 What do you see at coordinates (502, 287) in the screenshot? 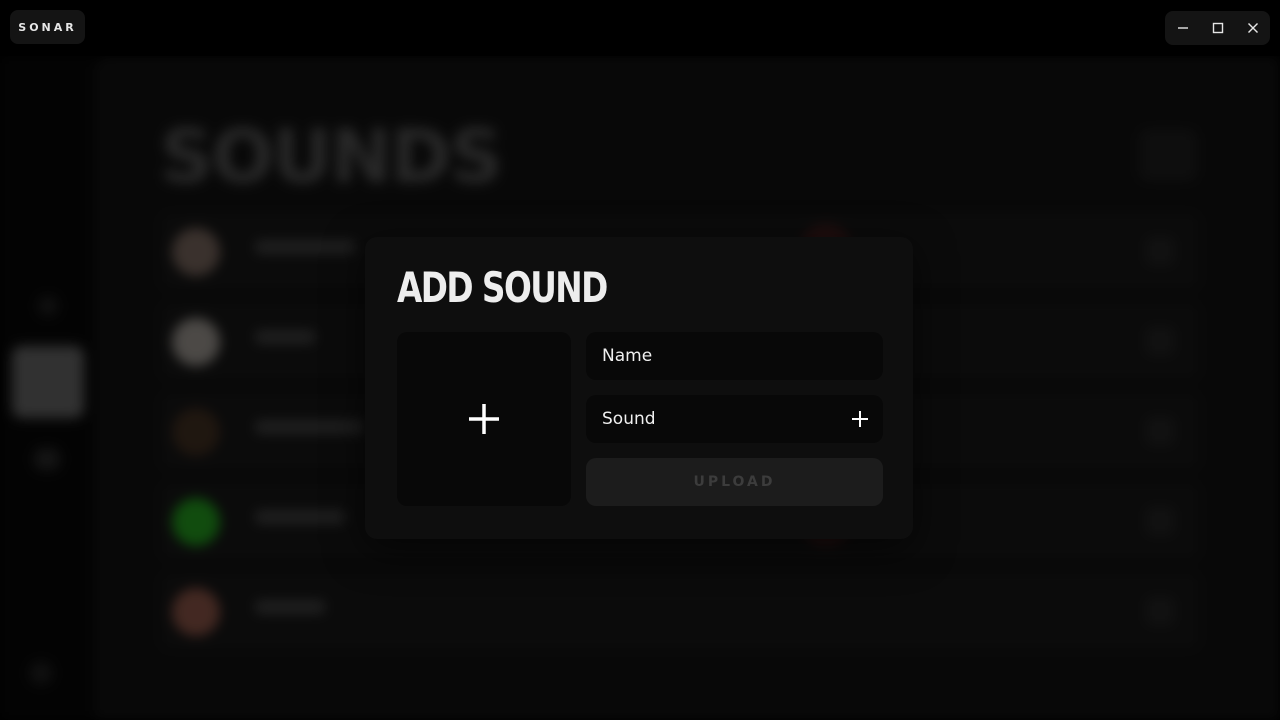
I see `dialog-title: ADD SOUND` at bounding box center [502, 287].